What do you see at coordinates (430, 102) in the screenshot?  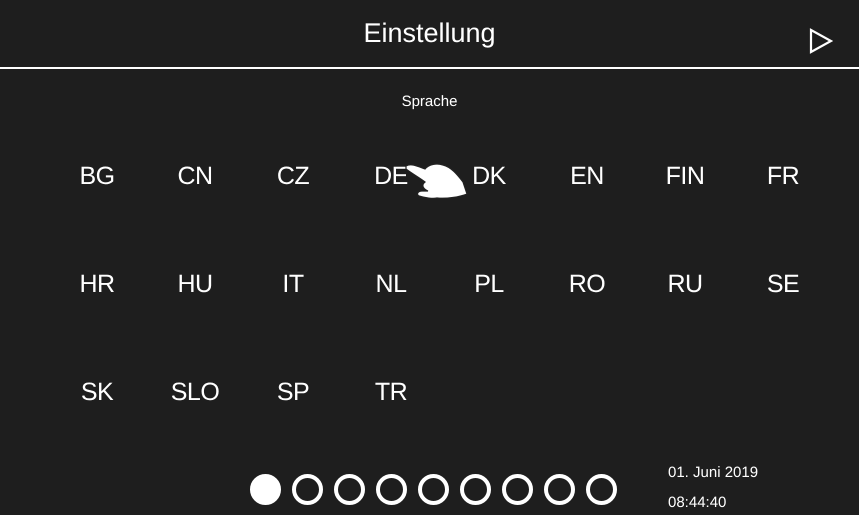 I see `section-title: Sprache` at bounding box center [430, 102].